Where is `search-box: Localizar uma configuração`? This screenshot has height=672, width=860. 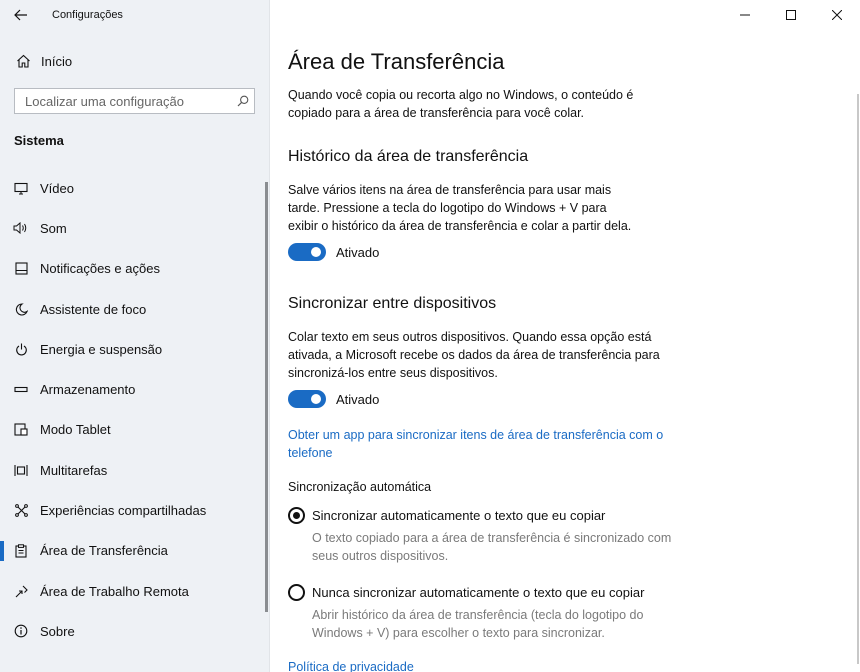
search-box: Localizar uma configuração is located at coordinates (134, 101).